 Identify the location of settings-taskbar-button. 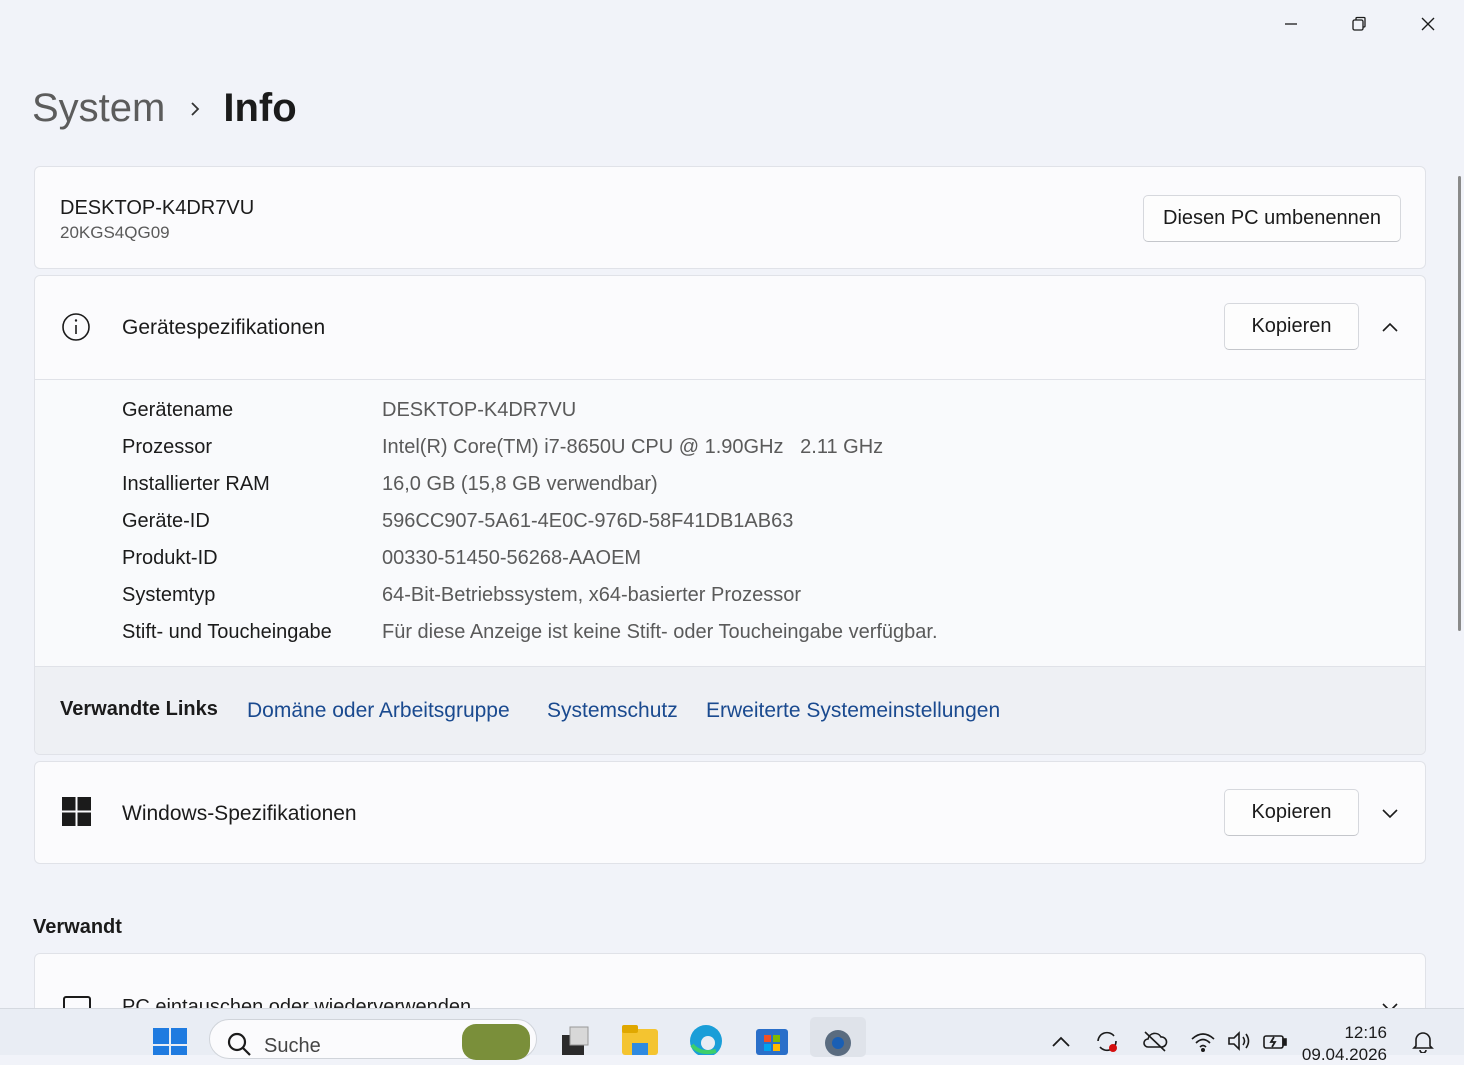
(838, 1037).